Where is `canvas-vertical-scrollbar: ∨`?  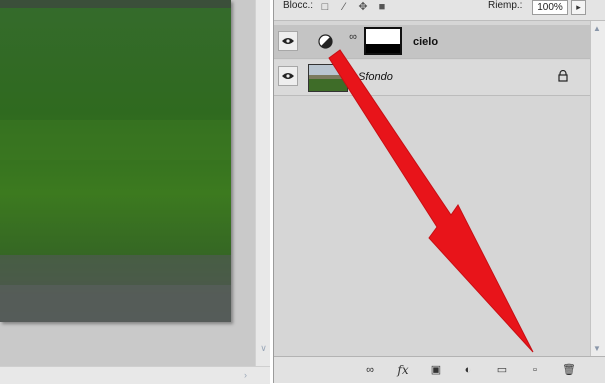 canvas-vertical-scrollbar: ∨ is located at coordinates (263, 183).